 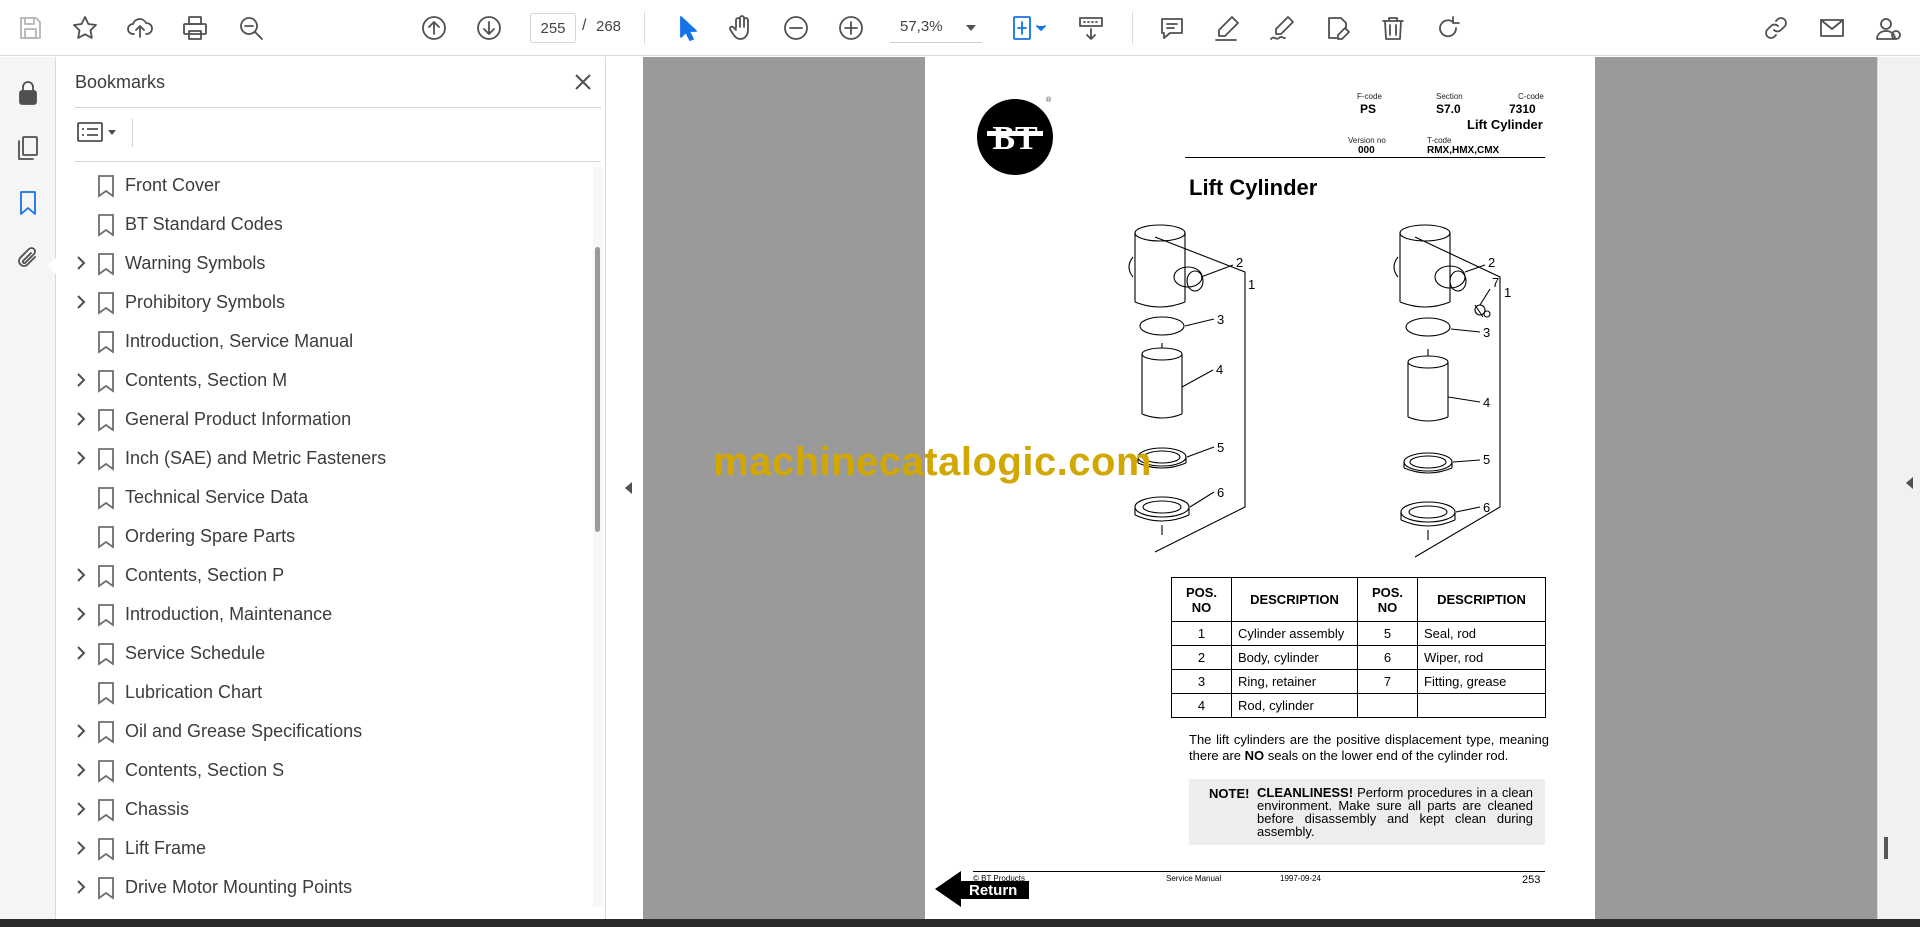 I want to click on registered-mark: ®, so click(x=1049, y=100).